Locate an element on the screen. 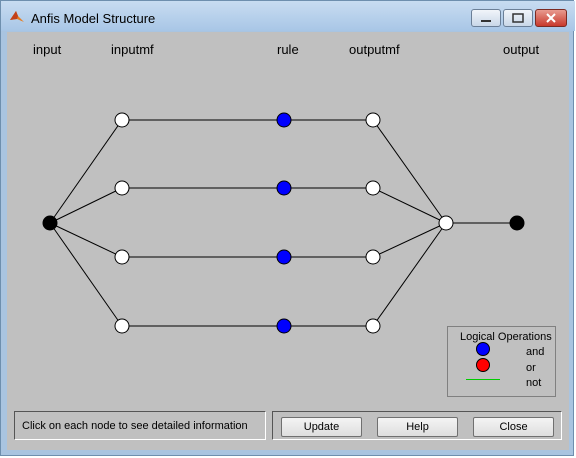  close-icon is located at coordinates (551, 18).